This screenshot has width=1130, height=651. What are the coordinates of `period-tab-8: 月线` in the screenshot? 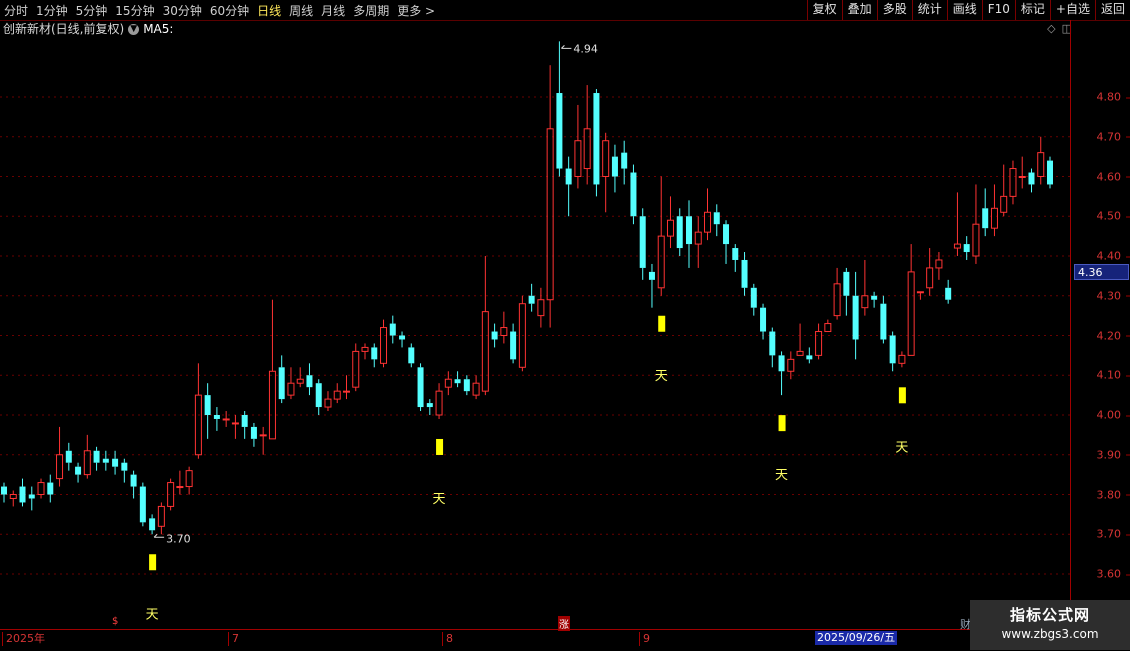 It's located at (333, 10).